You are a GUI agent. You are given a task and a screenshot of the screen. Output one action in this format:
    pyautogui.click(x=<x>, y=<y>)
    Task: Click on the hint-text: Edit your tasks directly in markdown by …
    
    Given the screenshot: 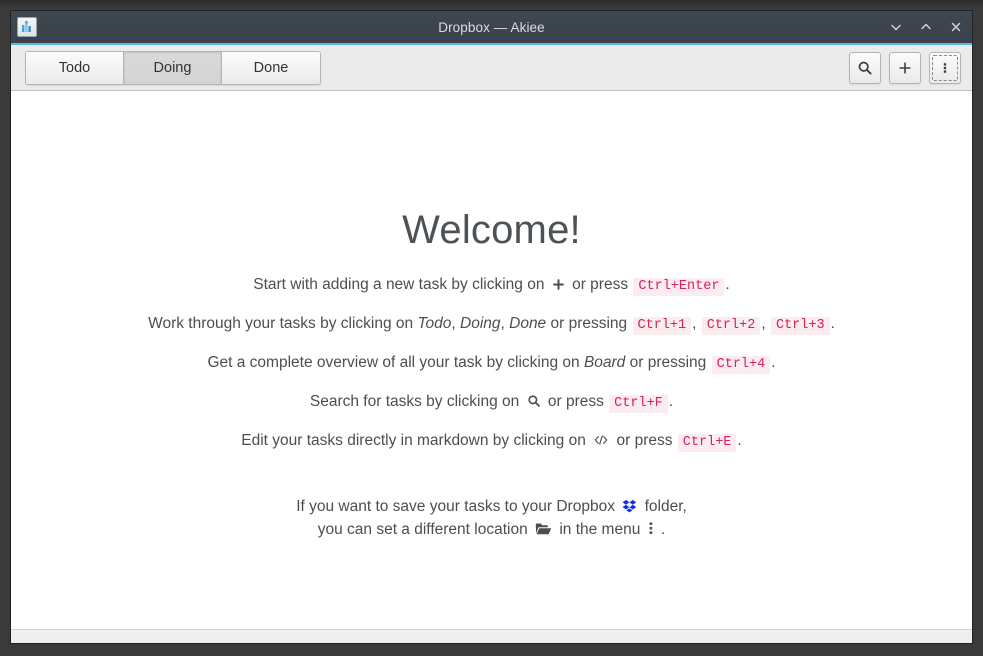 What is the action you would take?
    pyautogui.click(x=413, y=440)
    